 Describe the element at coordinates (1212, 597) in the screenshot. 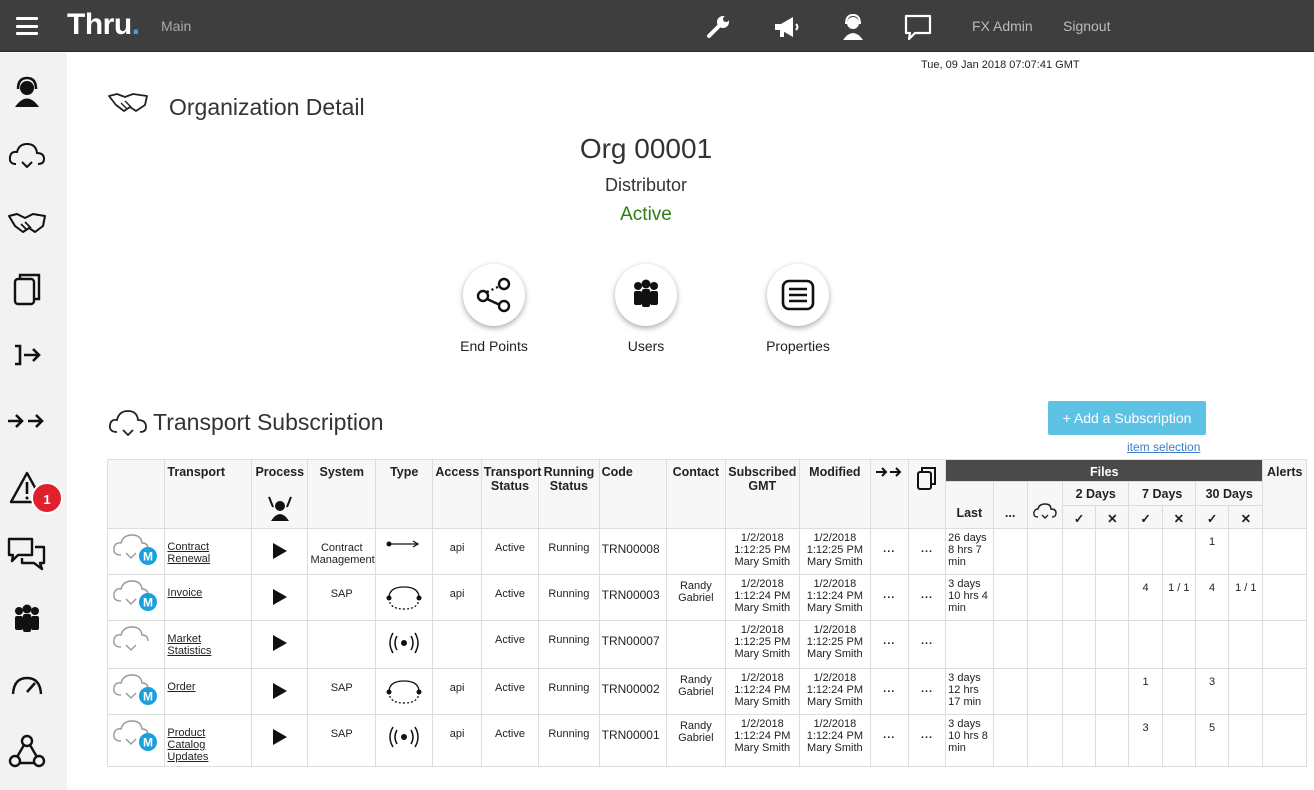

I see `files-30d-ok-cell: 4` at that location.